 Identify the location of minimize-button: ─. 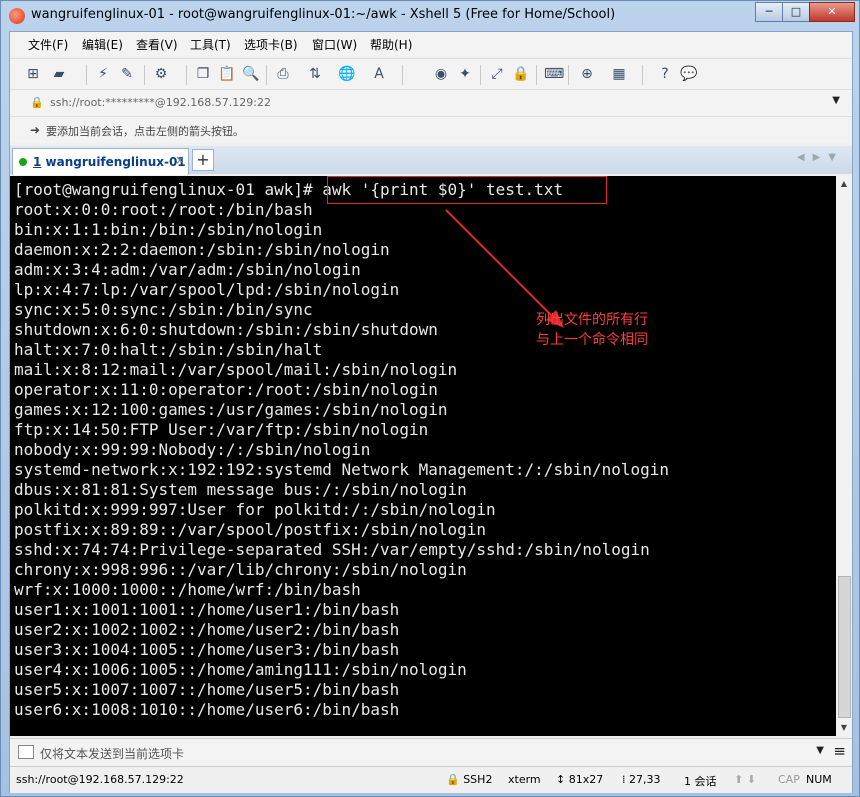
(769, 12).